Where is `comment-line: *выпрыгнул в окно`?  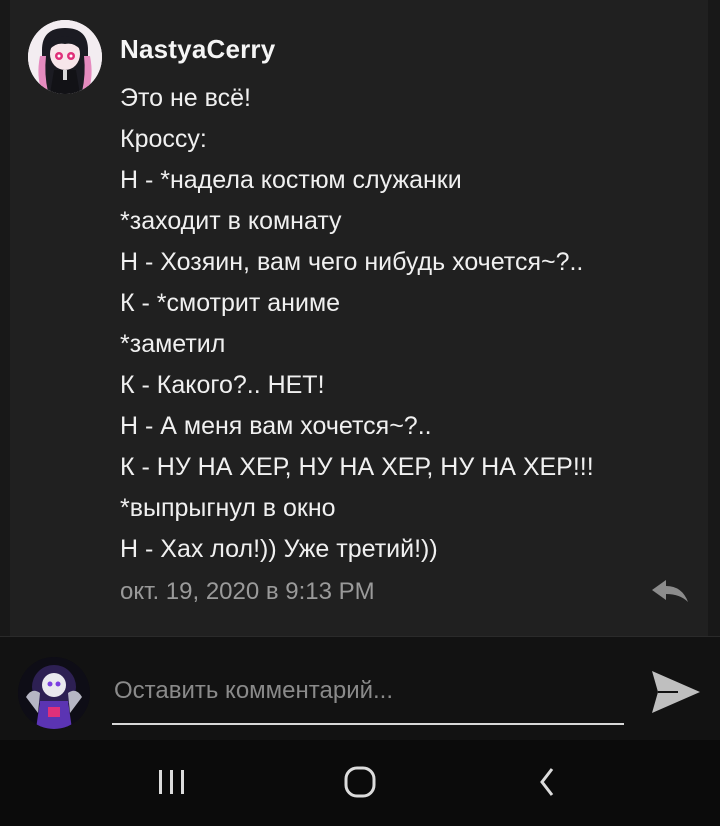 comment-line: *выпрыгнул в окно is located at coordinates (228, 508).